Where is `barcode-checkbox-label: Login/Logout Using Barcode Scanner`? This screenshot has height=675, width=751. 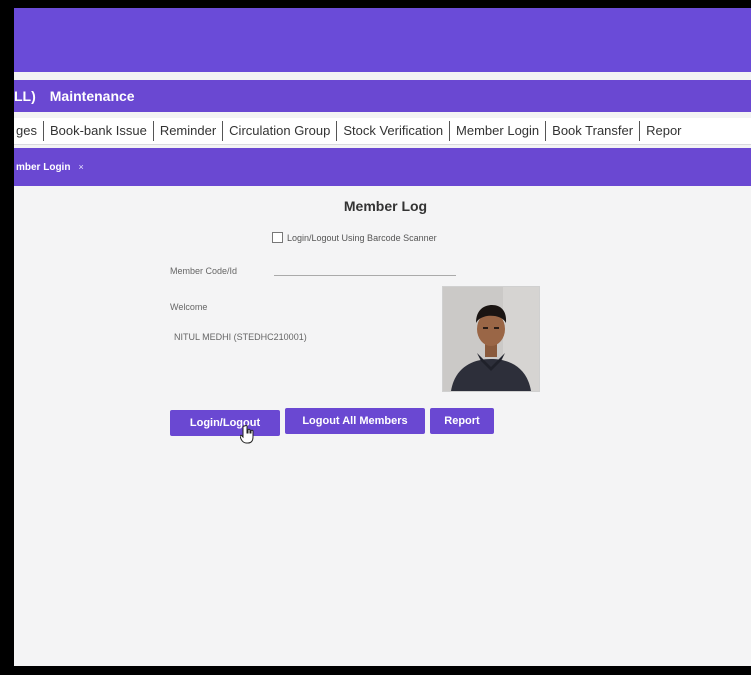
barcode-checkbox-label: Login/Logout Using Barcode Scanner is located at coordinates (362, 237).